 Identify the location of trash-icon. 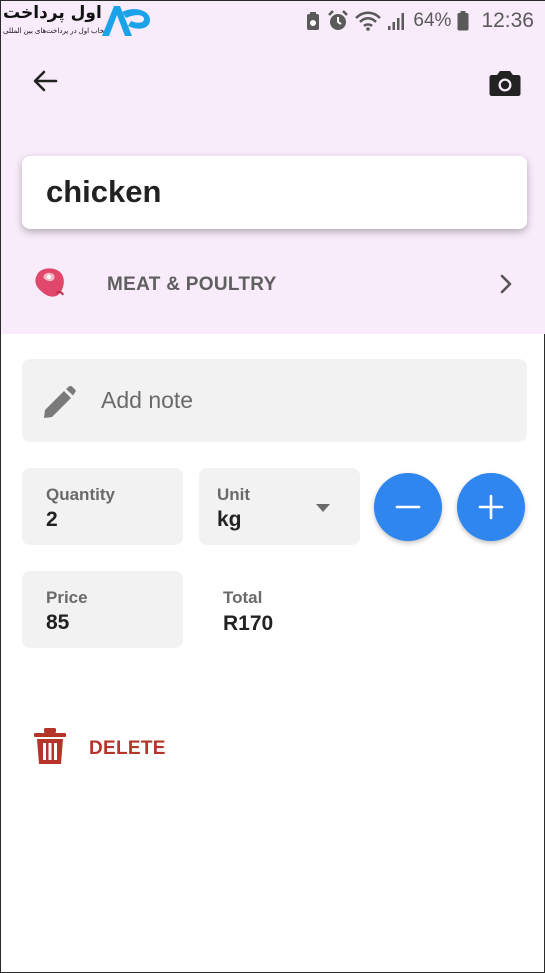
(50, 746).